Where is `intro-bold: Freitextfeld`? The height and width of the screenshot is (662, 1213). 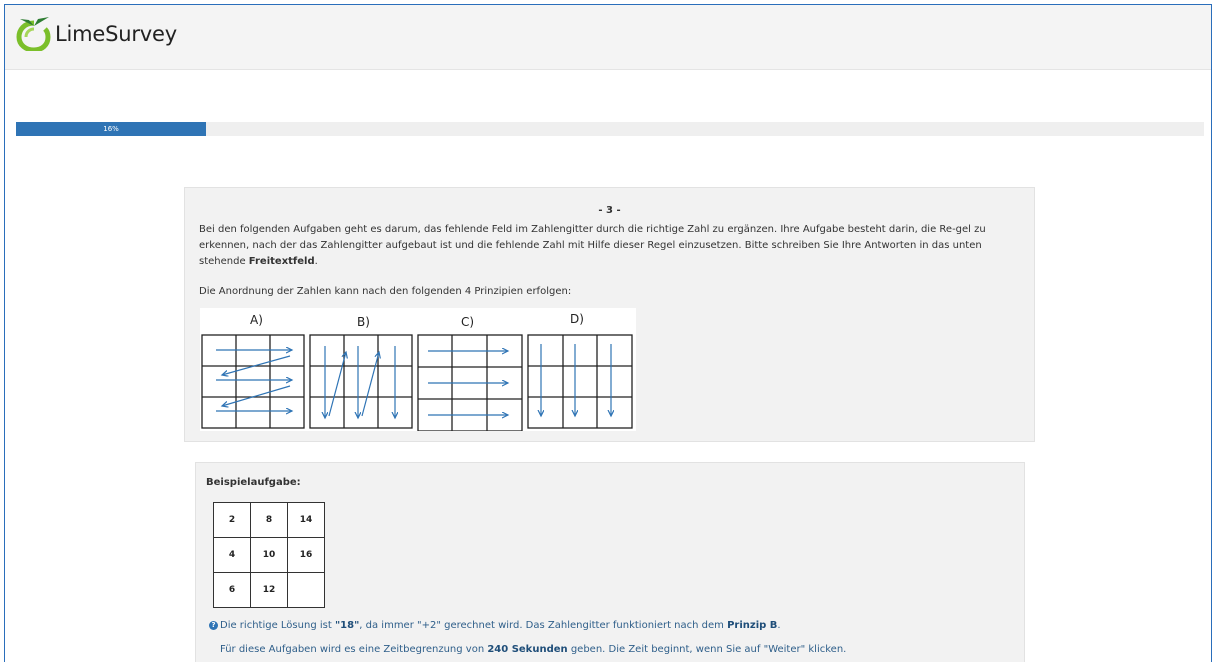 intro-bold: Freitextfeld is located at coordinates (281, 261).